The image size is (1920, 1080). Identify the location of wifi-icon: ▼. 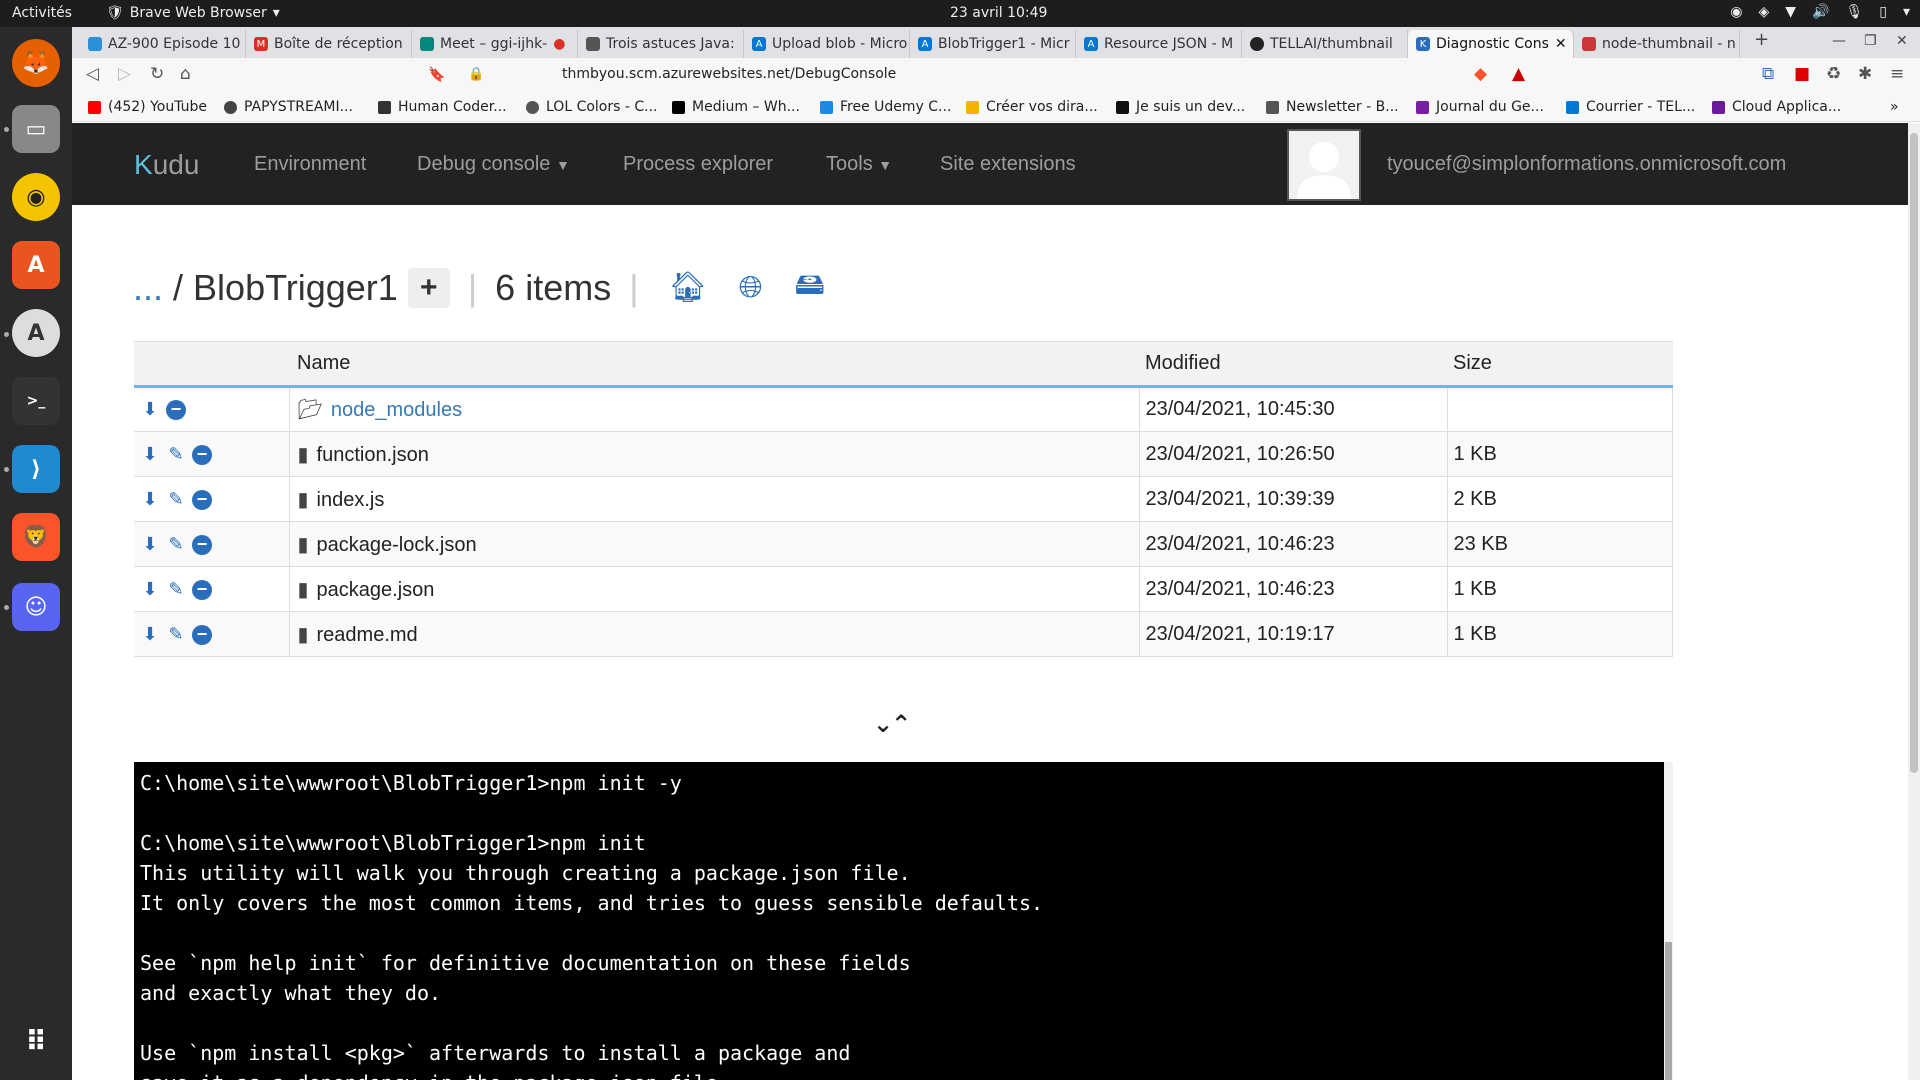
(1790, 12).